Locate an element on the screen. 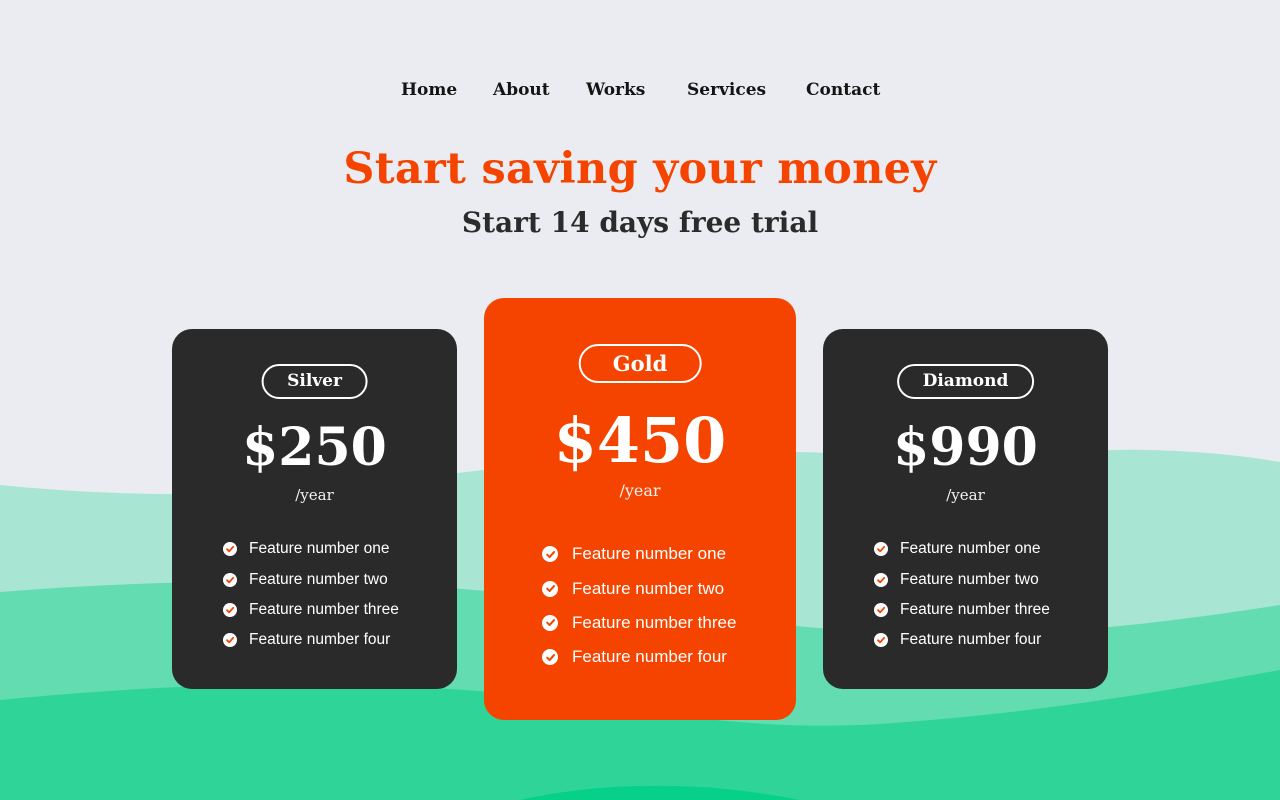  main-nav: Home About Works Services Contact is located at coordinates (640, 95).